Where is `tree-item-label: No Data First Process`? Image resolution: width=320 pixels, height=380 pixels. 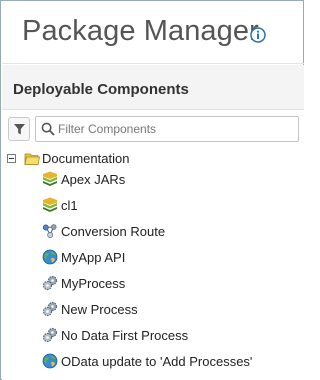 tree-item-label: No Data First Process is located at coordinates (125, 335).